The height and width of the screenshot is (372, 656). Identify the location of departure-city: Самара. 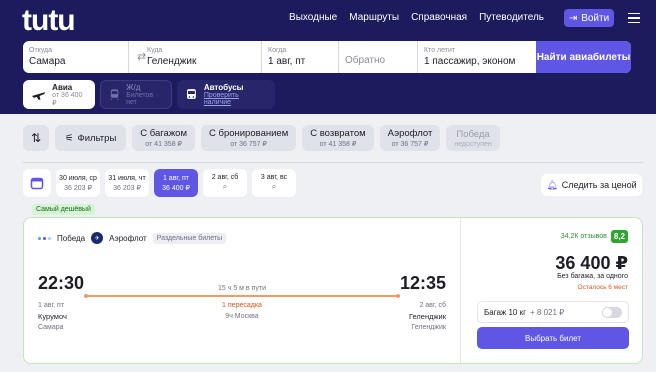
(51, 327).